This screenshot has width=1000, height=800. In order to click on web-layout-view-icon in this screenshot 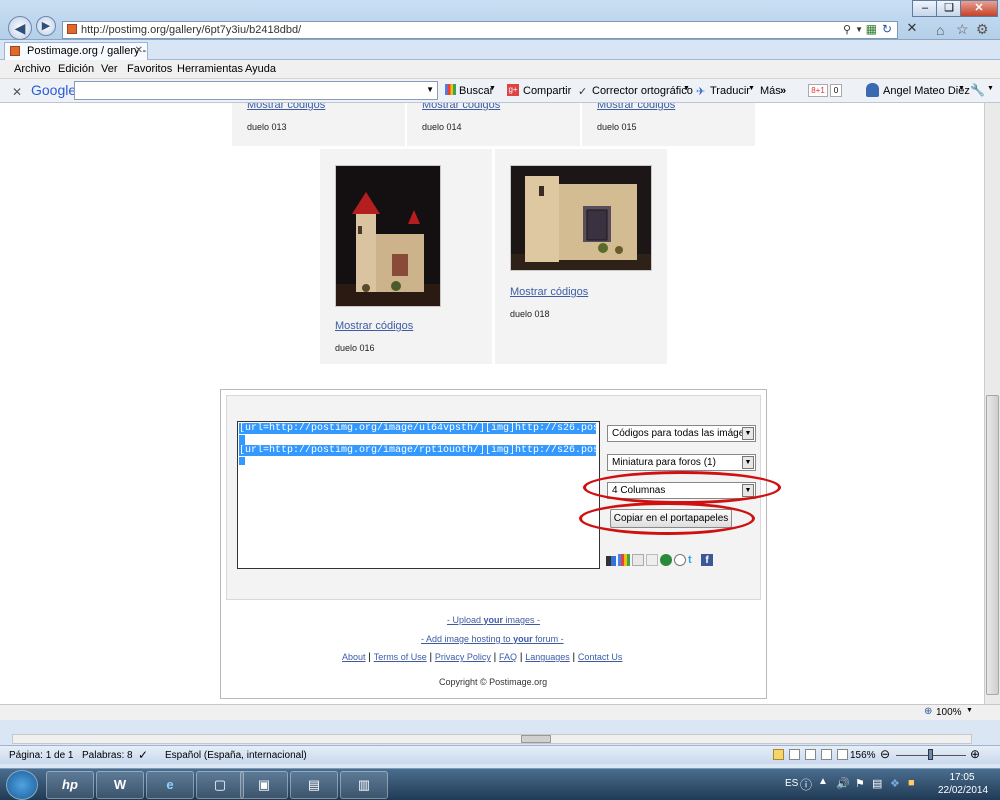, I will do `click(810, 754)`.